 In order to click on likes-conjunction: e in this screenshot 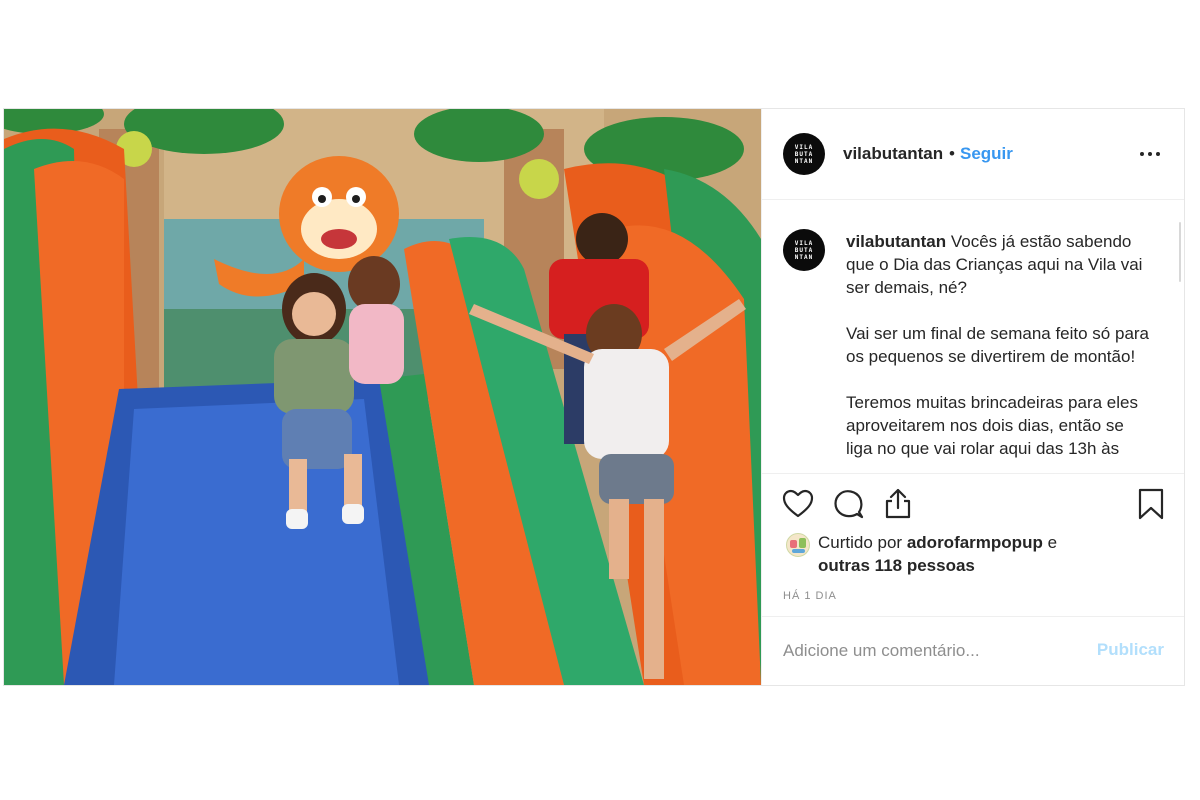, I will do `click(1052, 542)`.